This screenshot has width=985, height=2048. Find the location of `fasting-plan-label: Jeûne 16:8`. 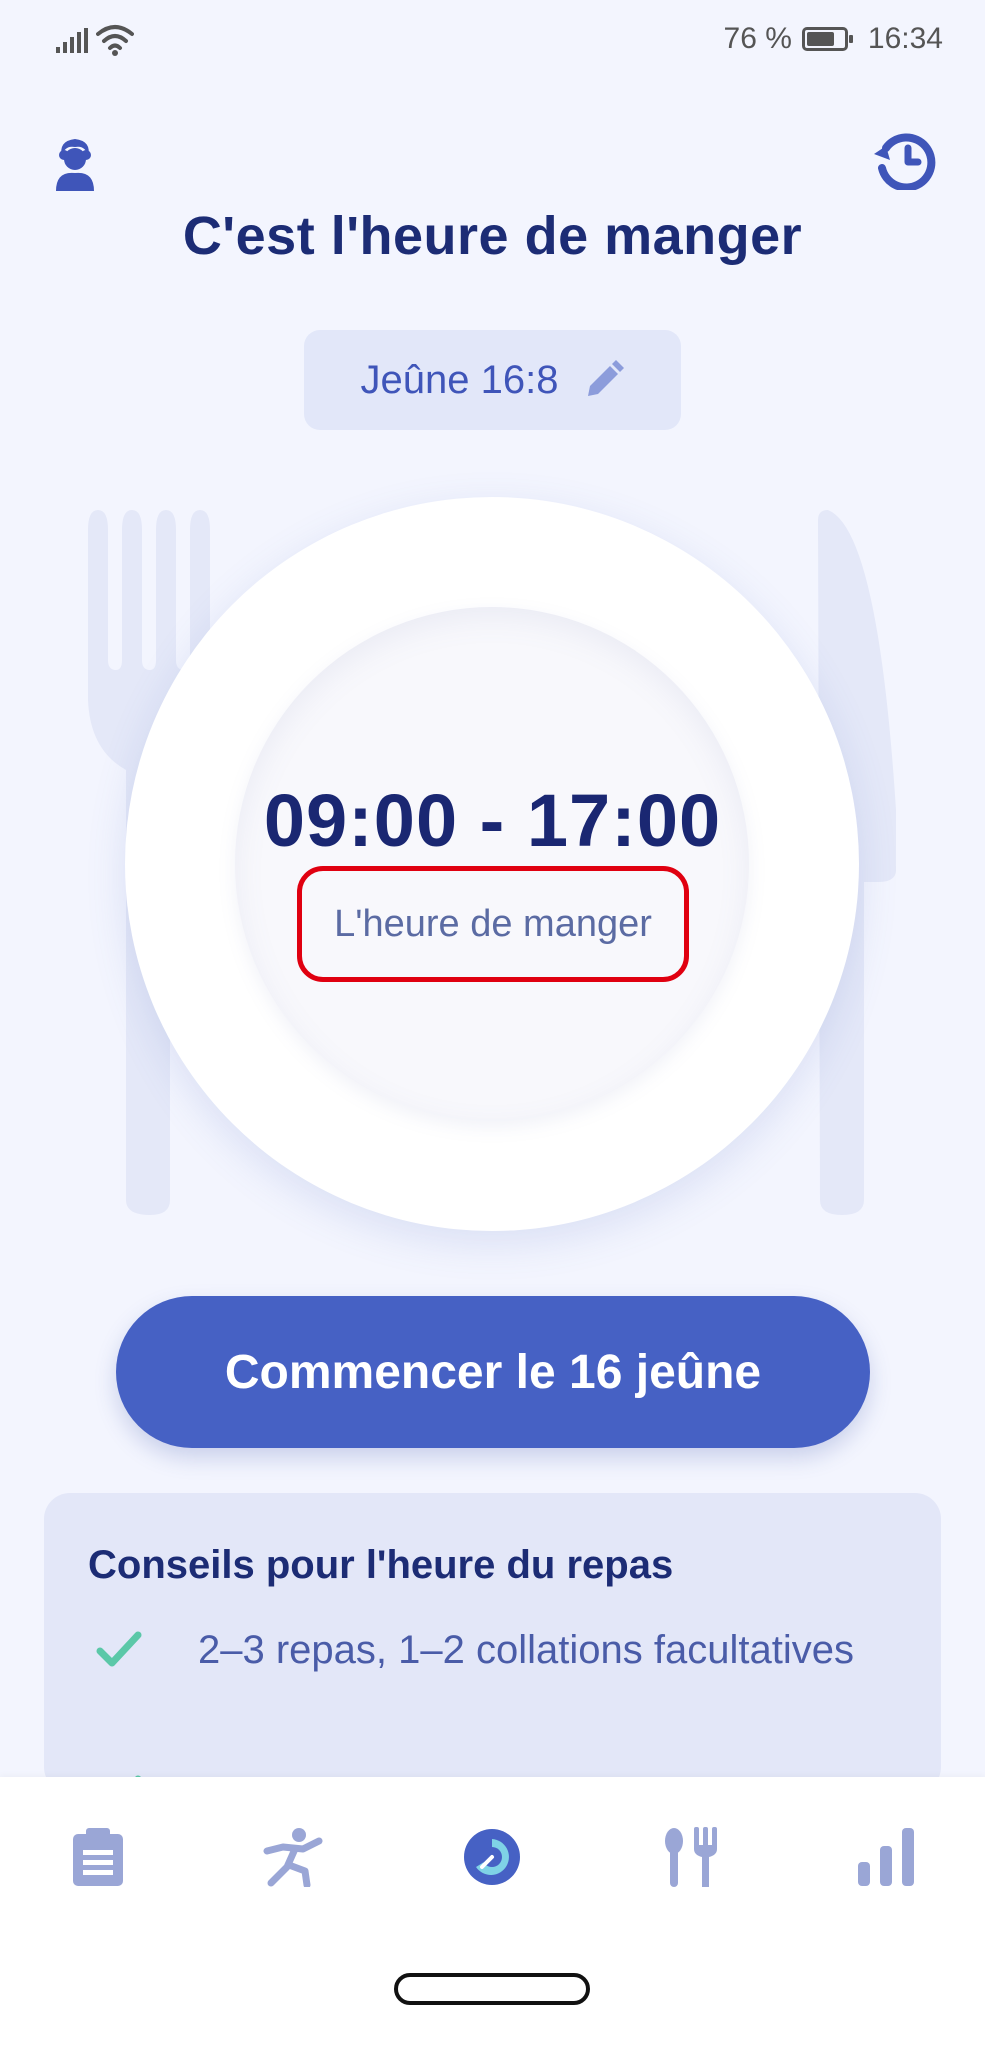

fasting-plan-label: Jeûne 16:8 is located at coordinates (459, 379).